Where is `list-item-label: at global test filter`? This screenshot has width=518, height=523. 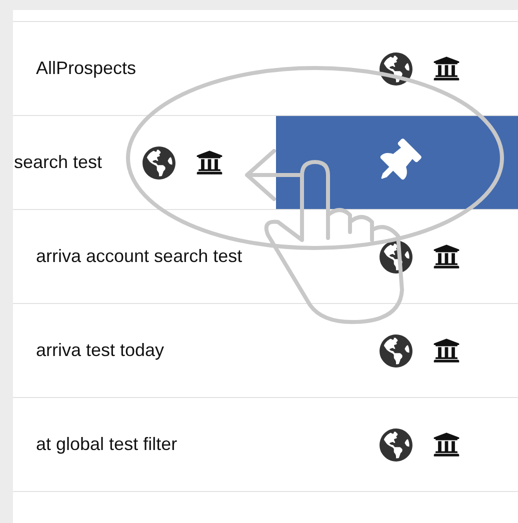
list-item-label: at global test filter is located at coordinates (107, 444).